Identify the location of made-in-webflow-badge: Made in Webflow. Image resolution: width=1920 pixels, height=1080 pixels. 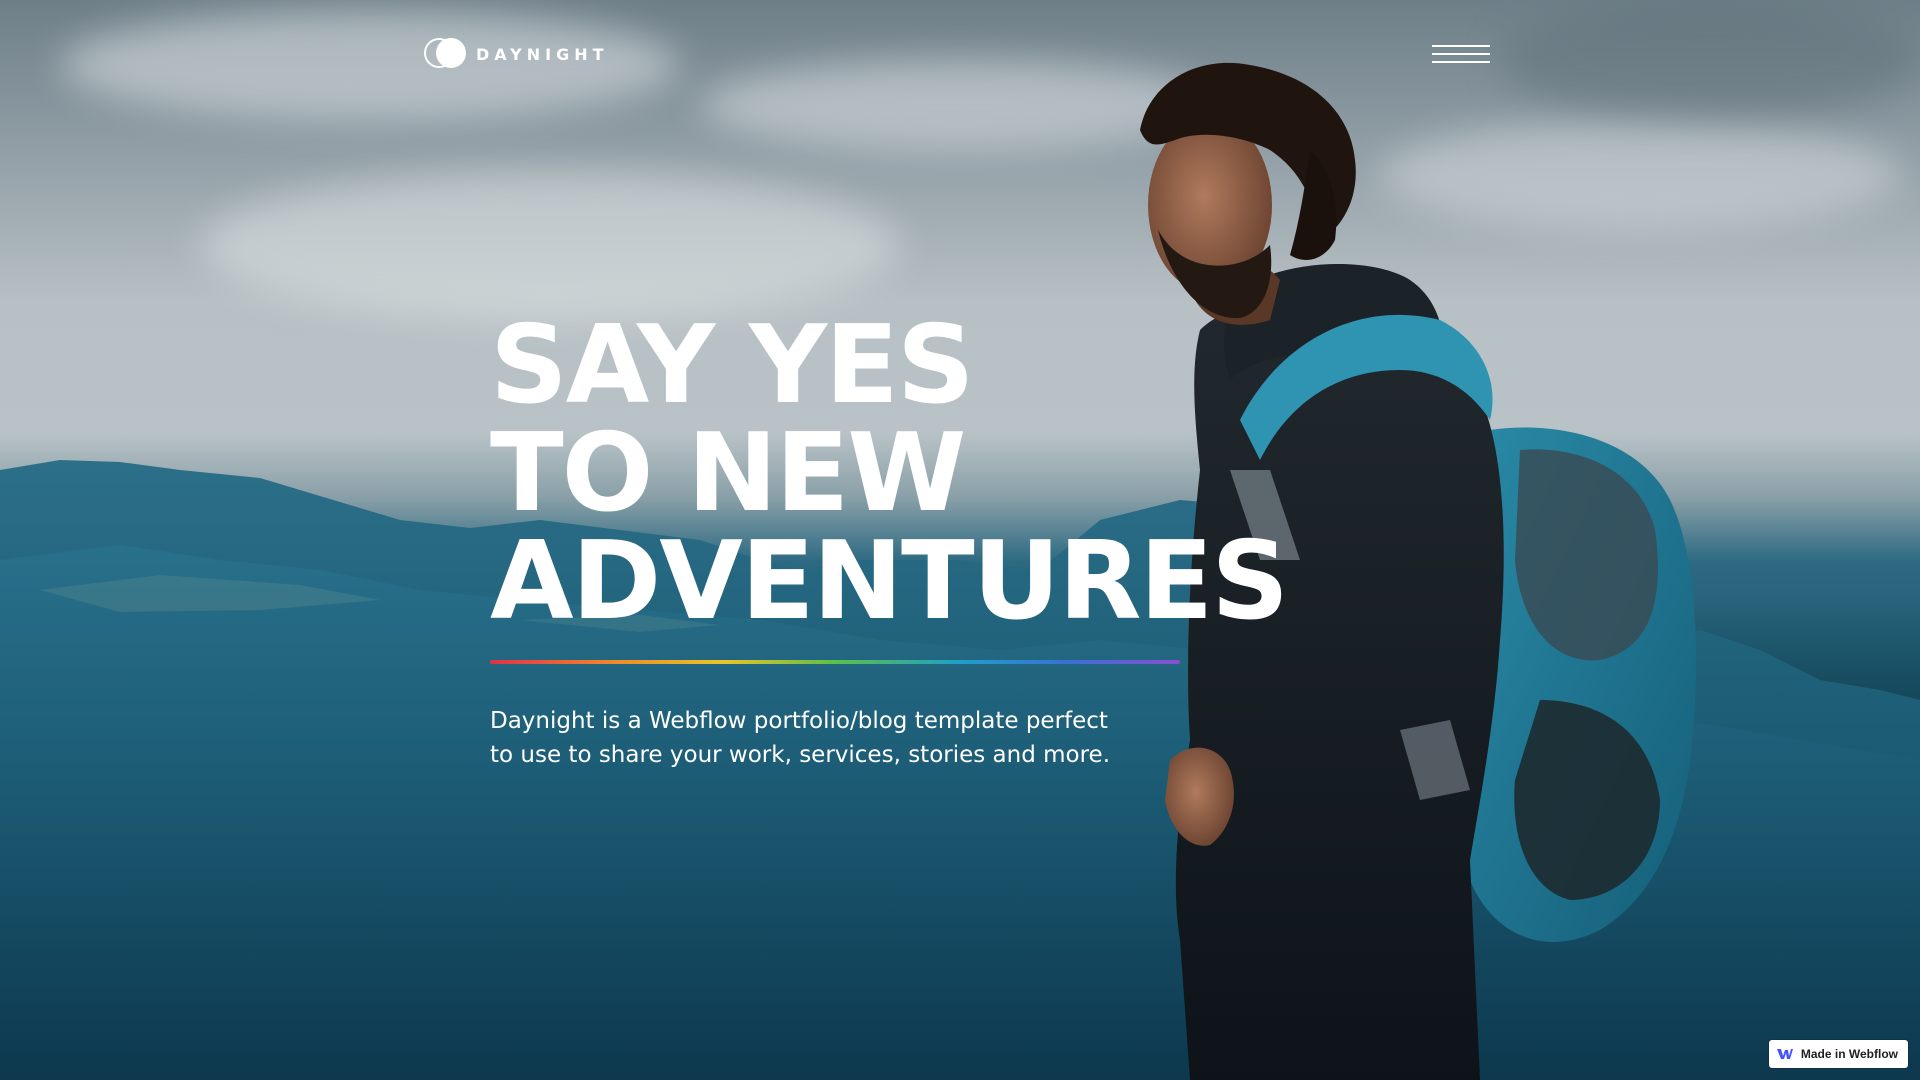
(1838, 1054).